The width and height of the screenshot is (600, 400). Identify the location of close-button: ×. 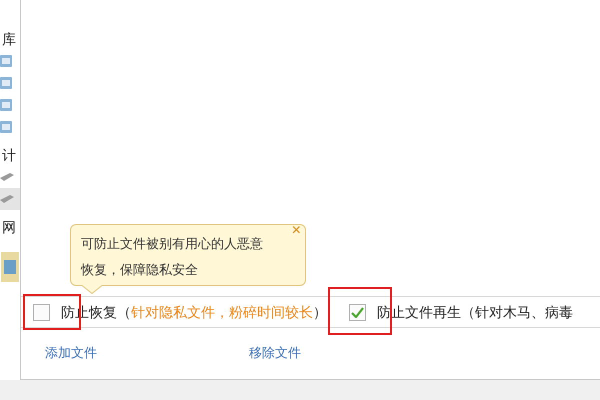
(296, 231).